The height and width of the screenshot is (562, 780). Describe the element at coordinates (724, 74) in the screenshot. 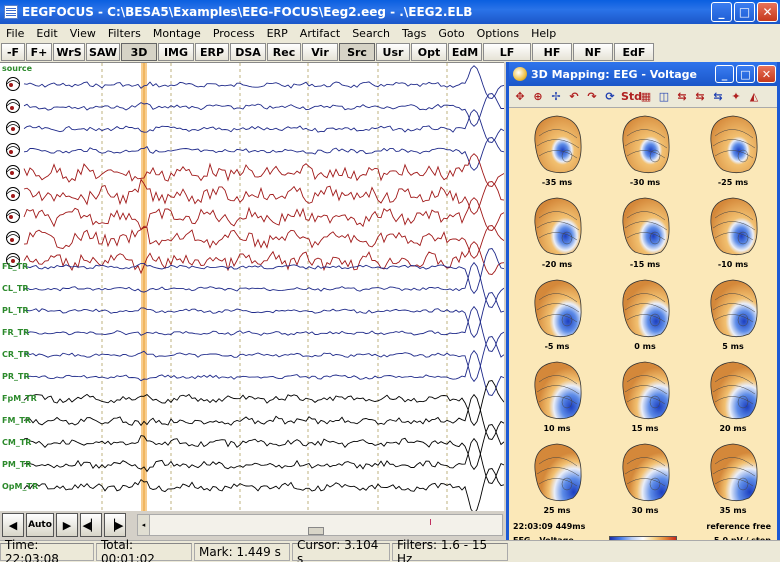

I see `mapping-minimize-button: _` at that location.